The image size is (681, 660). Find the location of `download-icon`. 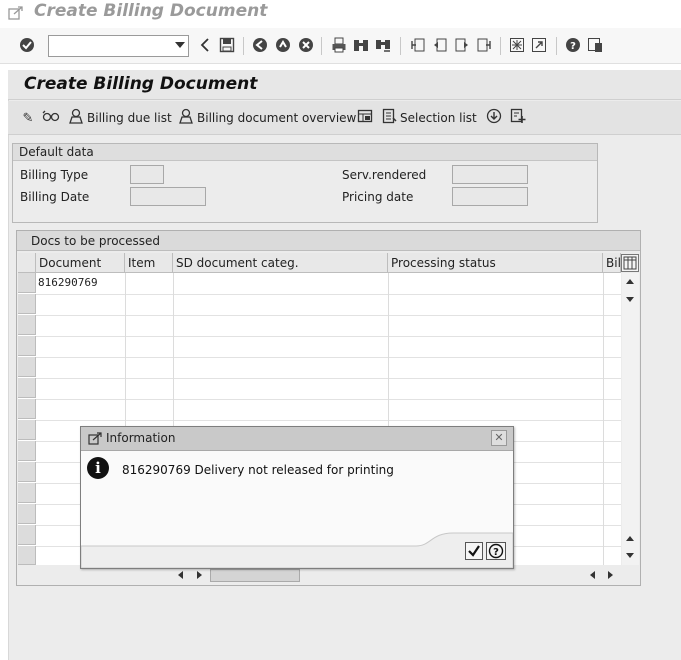

download-icon is located at coordinates (494, 118).